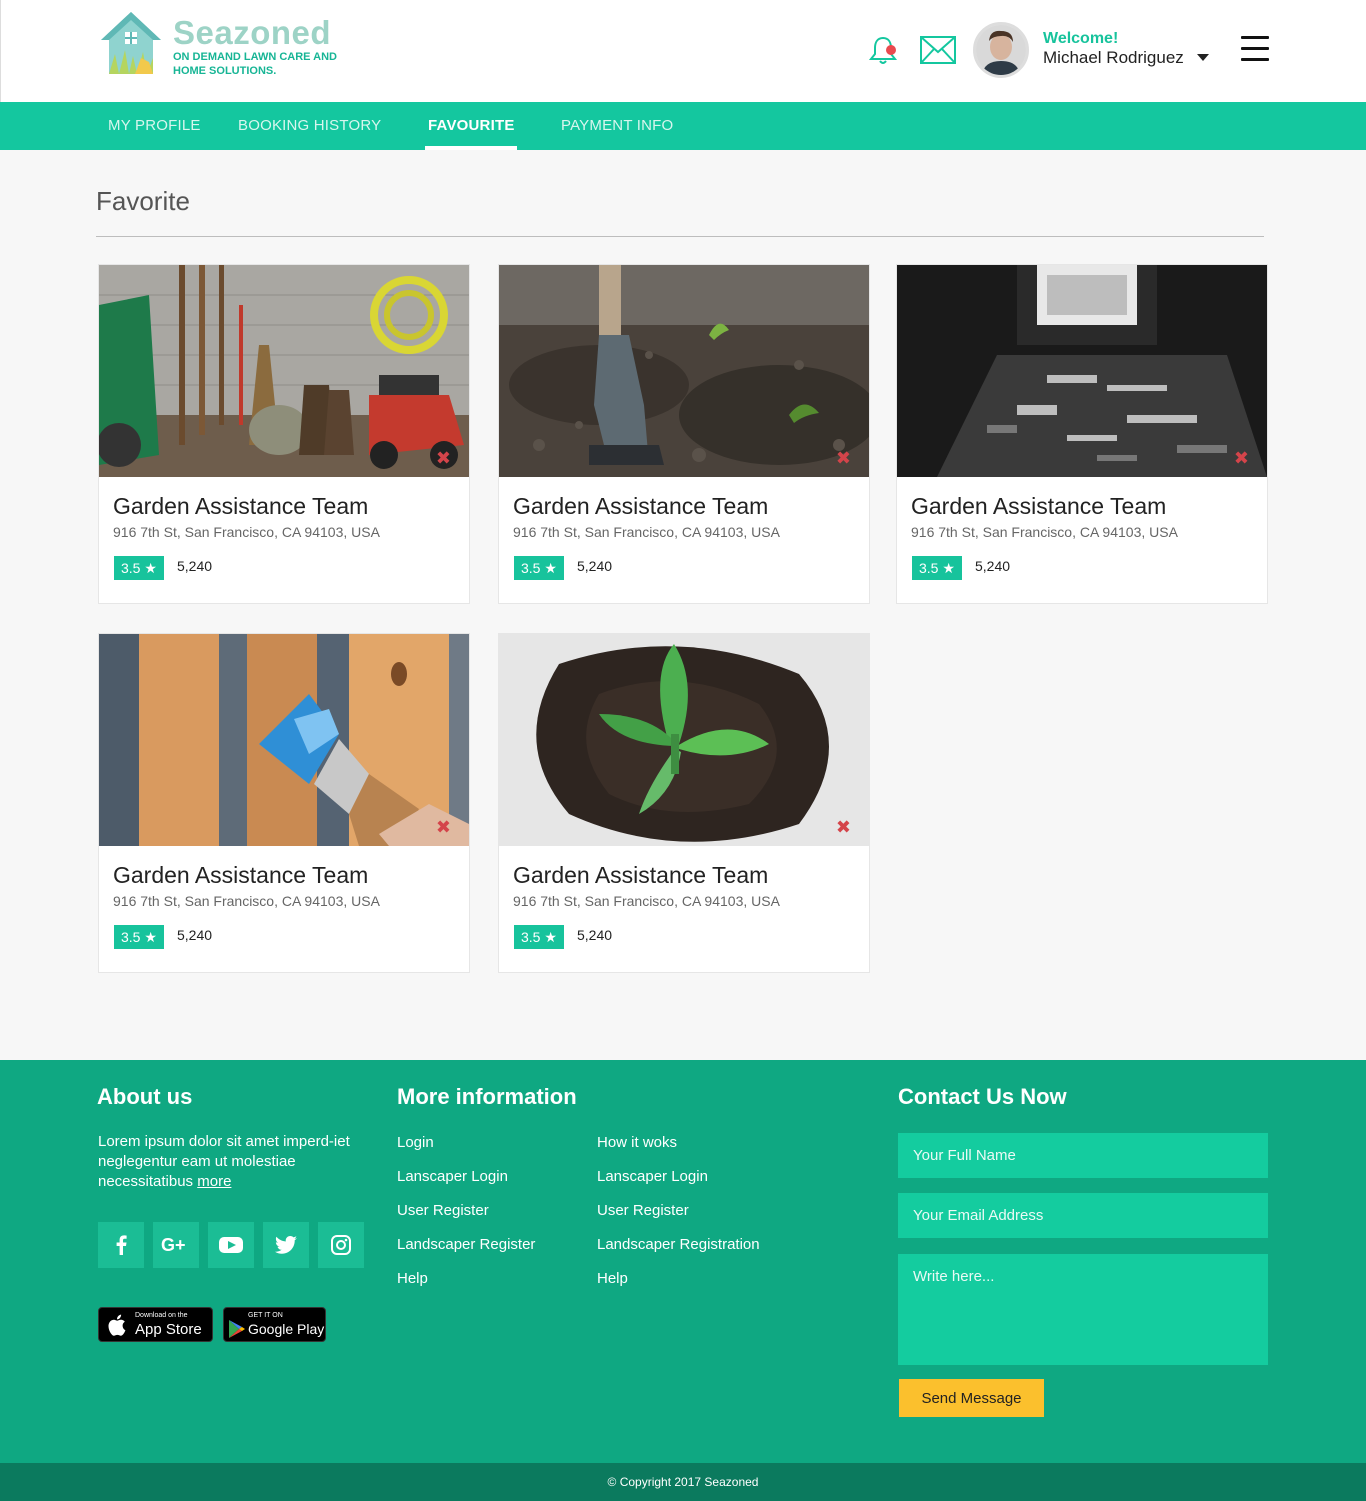  Describe the element at coordinates (309, 126) in the screenshot. I see `tab-booking-history: BOOKING HISTORY` at that location.